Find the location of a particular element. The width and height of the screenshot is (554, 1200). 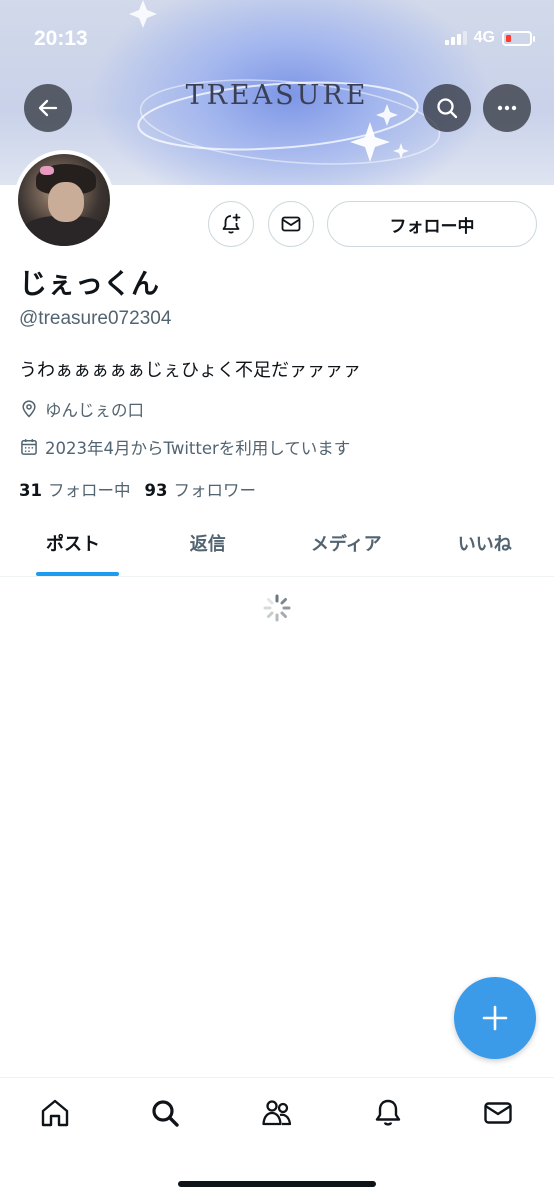

followers-link: 93 フォロワー is located at coordinates (199, 489).